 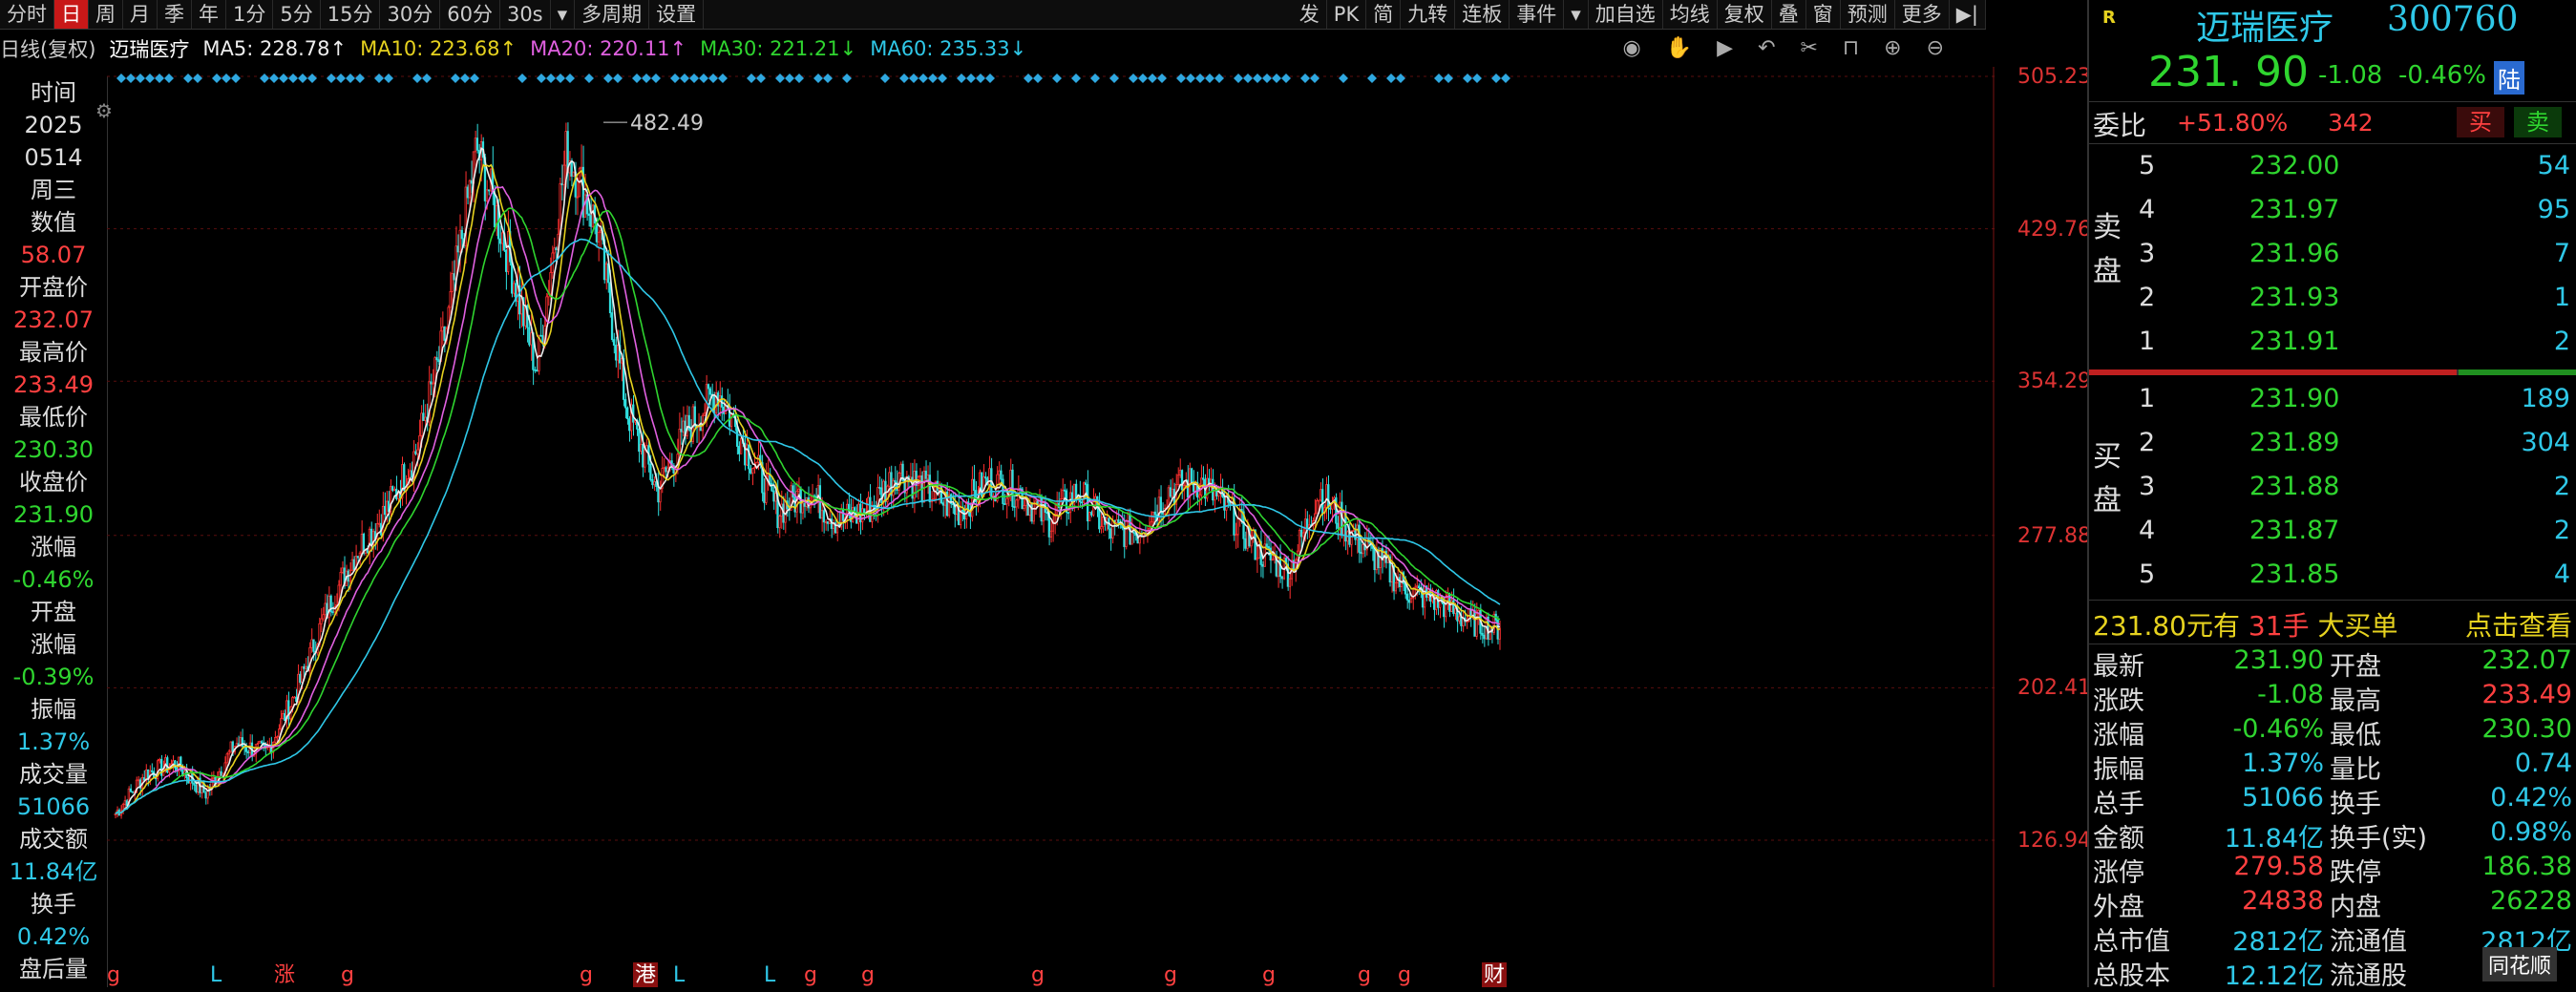 I want to click on stat-row: 外盘 24838 内盘 26228, so click(x=2332, y=904).